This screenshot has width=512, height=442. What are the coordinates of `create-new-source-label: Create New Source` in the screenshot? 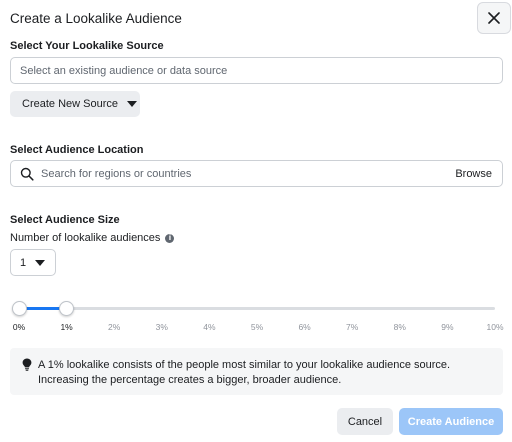 It's located at (70, 104).